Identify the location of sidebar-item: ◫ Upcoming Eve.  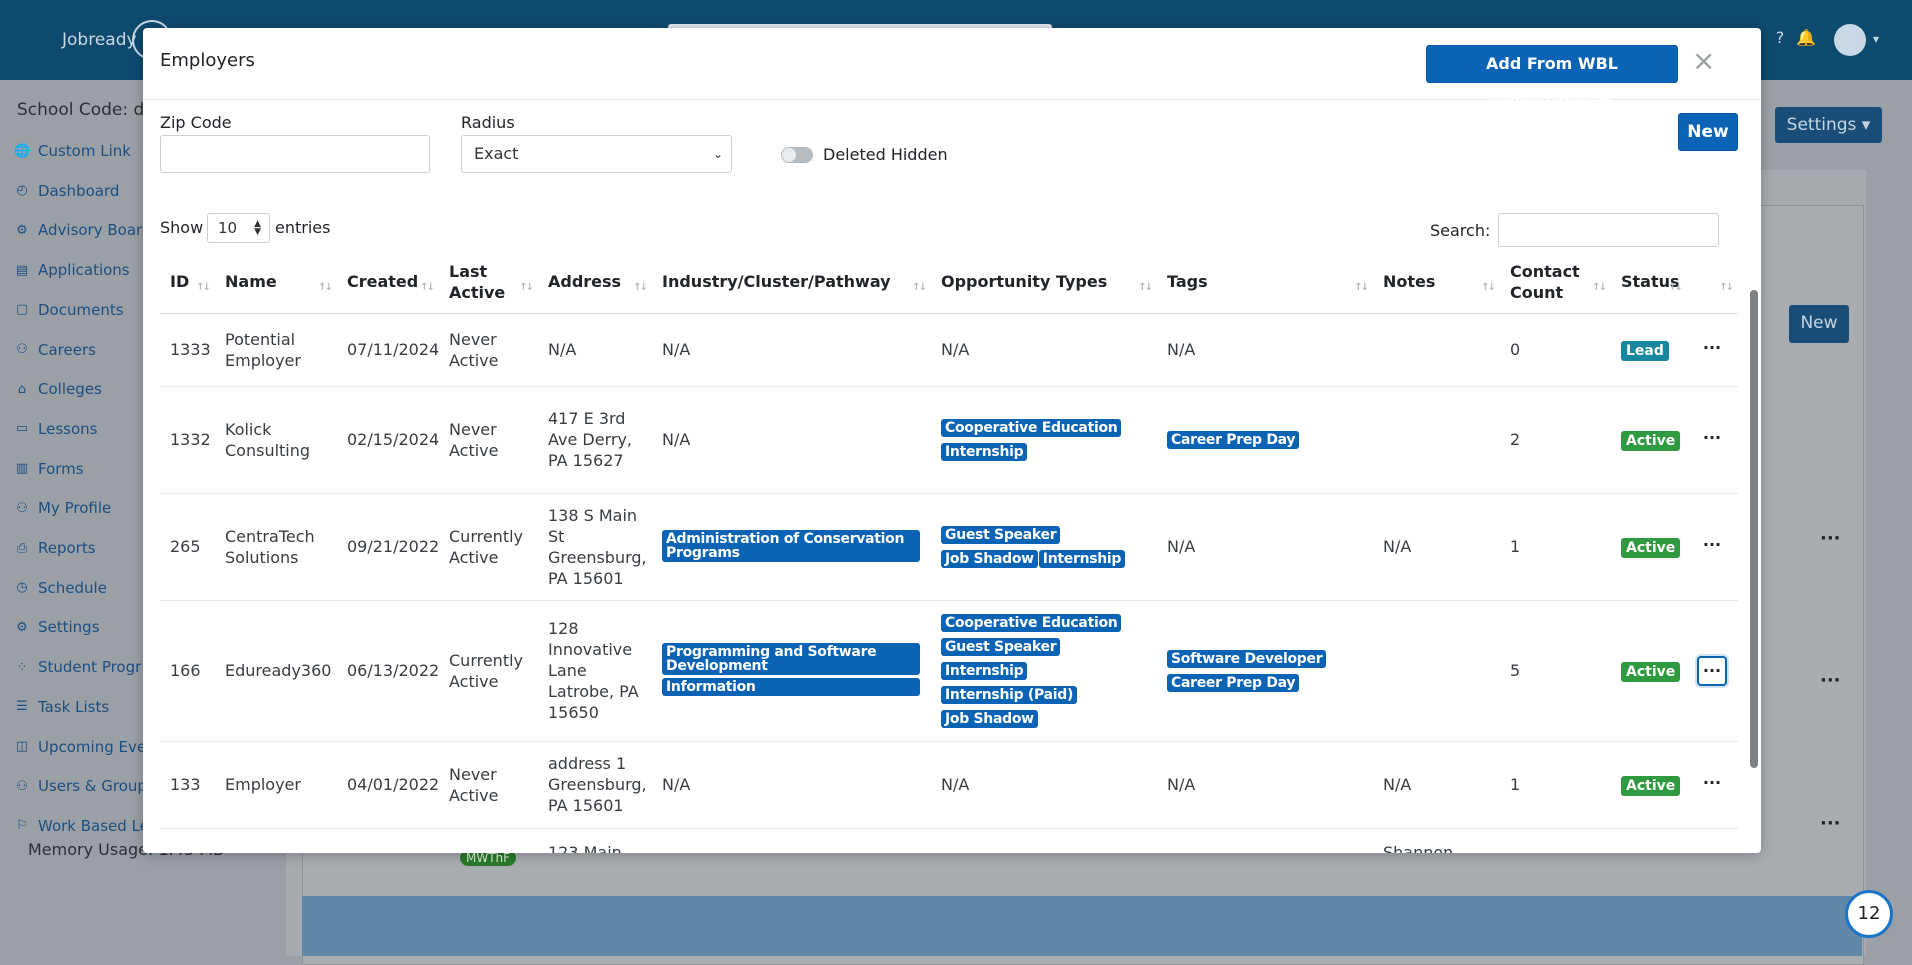
(80, 747).